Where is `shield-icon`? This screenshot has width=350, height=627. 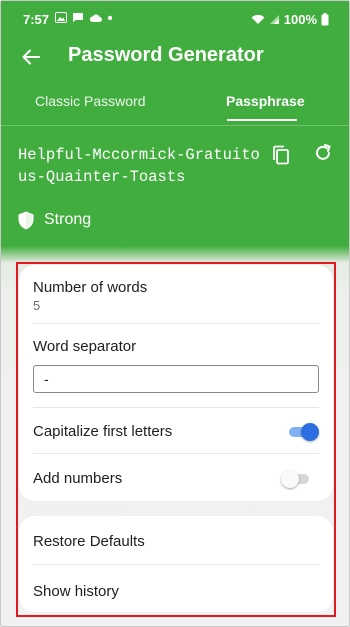 shield-icon is located at coordinates (26, 220).